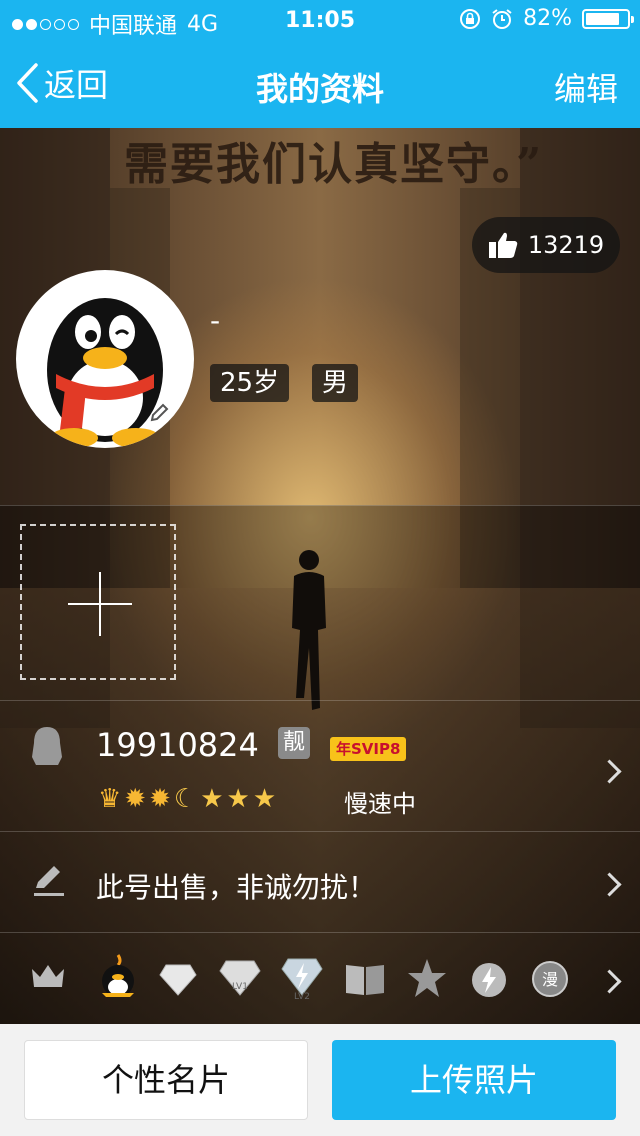  What do you see at coordinates (470, 18) in the screenshot?
I see `rotation-lock-icon` at bounding box center [470, 18].